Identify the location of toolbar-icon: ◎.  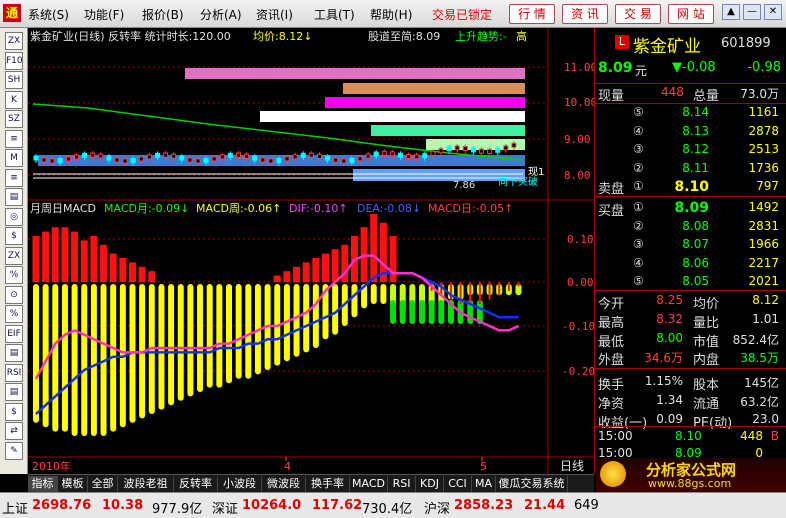
(14, 216).